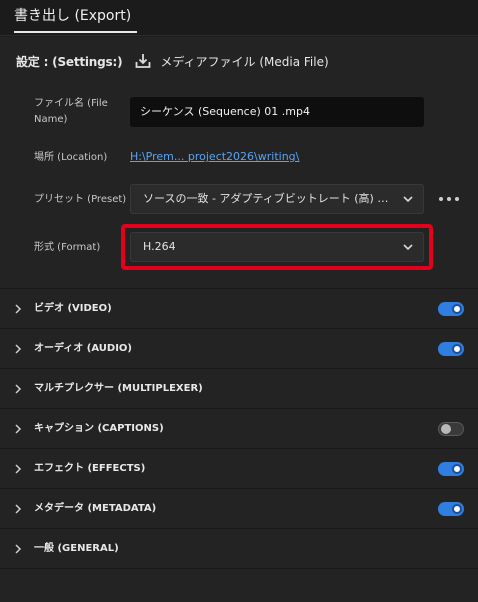  What do you see at coordinates (99, 428) in the screenshot?
I see `section-title: キャプション (CAPTIONS)` at bounding box center [99, 428].